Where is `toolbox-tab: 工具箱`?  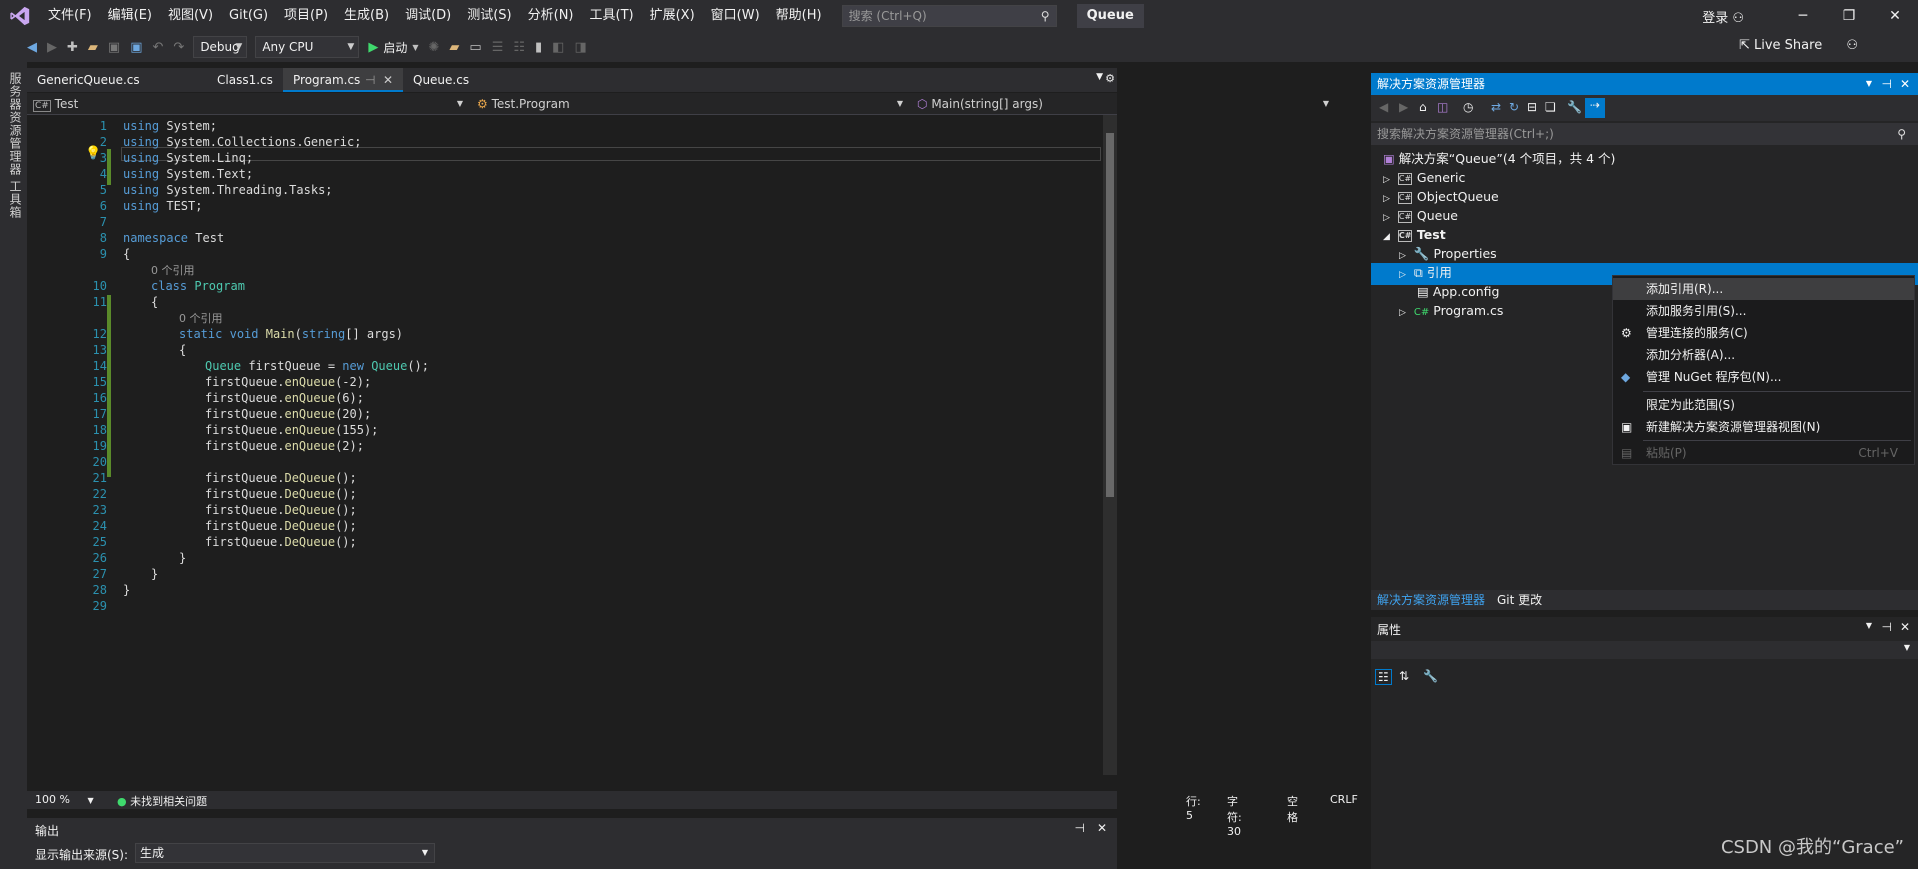 toolbox-tab: 工具箱 is located at coordinates (15, 199).